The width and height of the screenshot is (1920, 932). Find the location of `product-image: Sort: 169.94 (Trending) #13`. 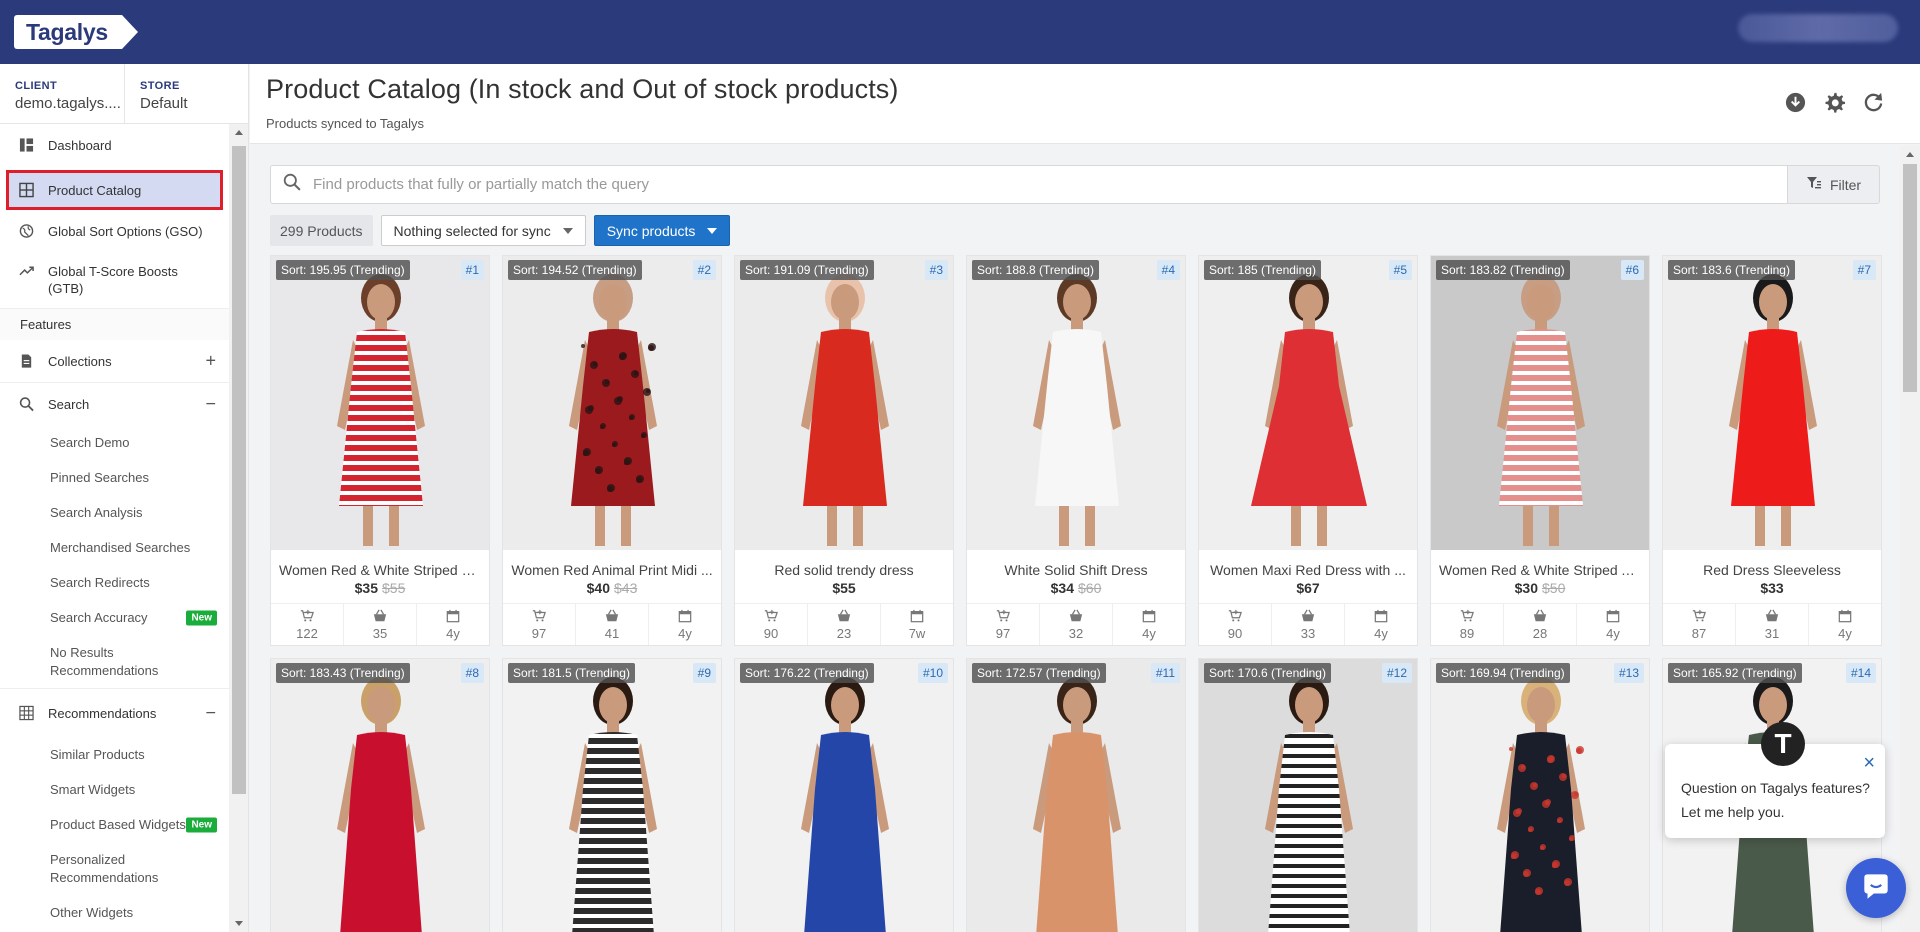

product-image: Sort: 169.94 (Trending) #13 is located at coordinates (1540, 795).